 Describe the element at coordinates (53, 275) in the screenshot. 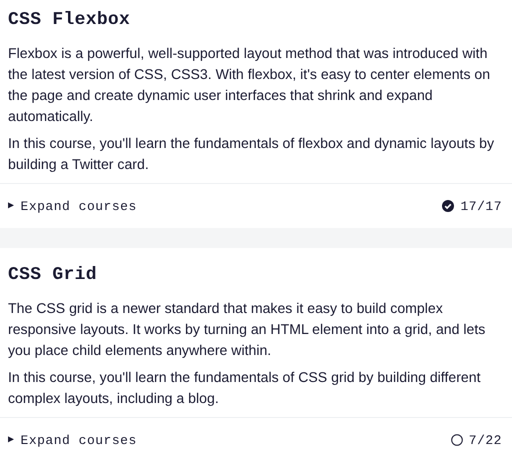

I see `course-title: CSS Grid` at that location.